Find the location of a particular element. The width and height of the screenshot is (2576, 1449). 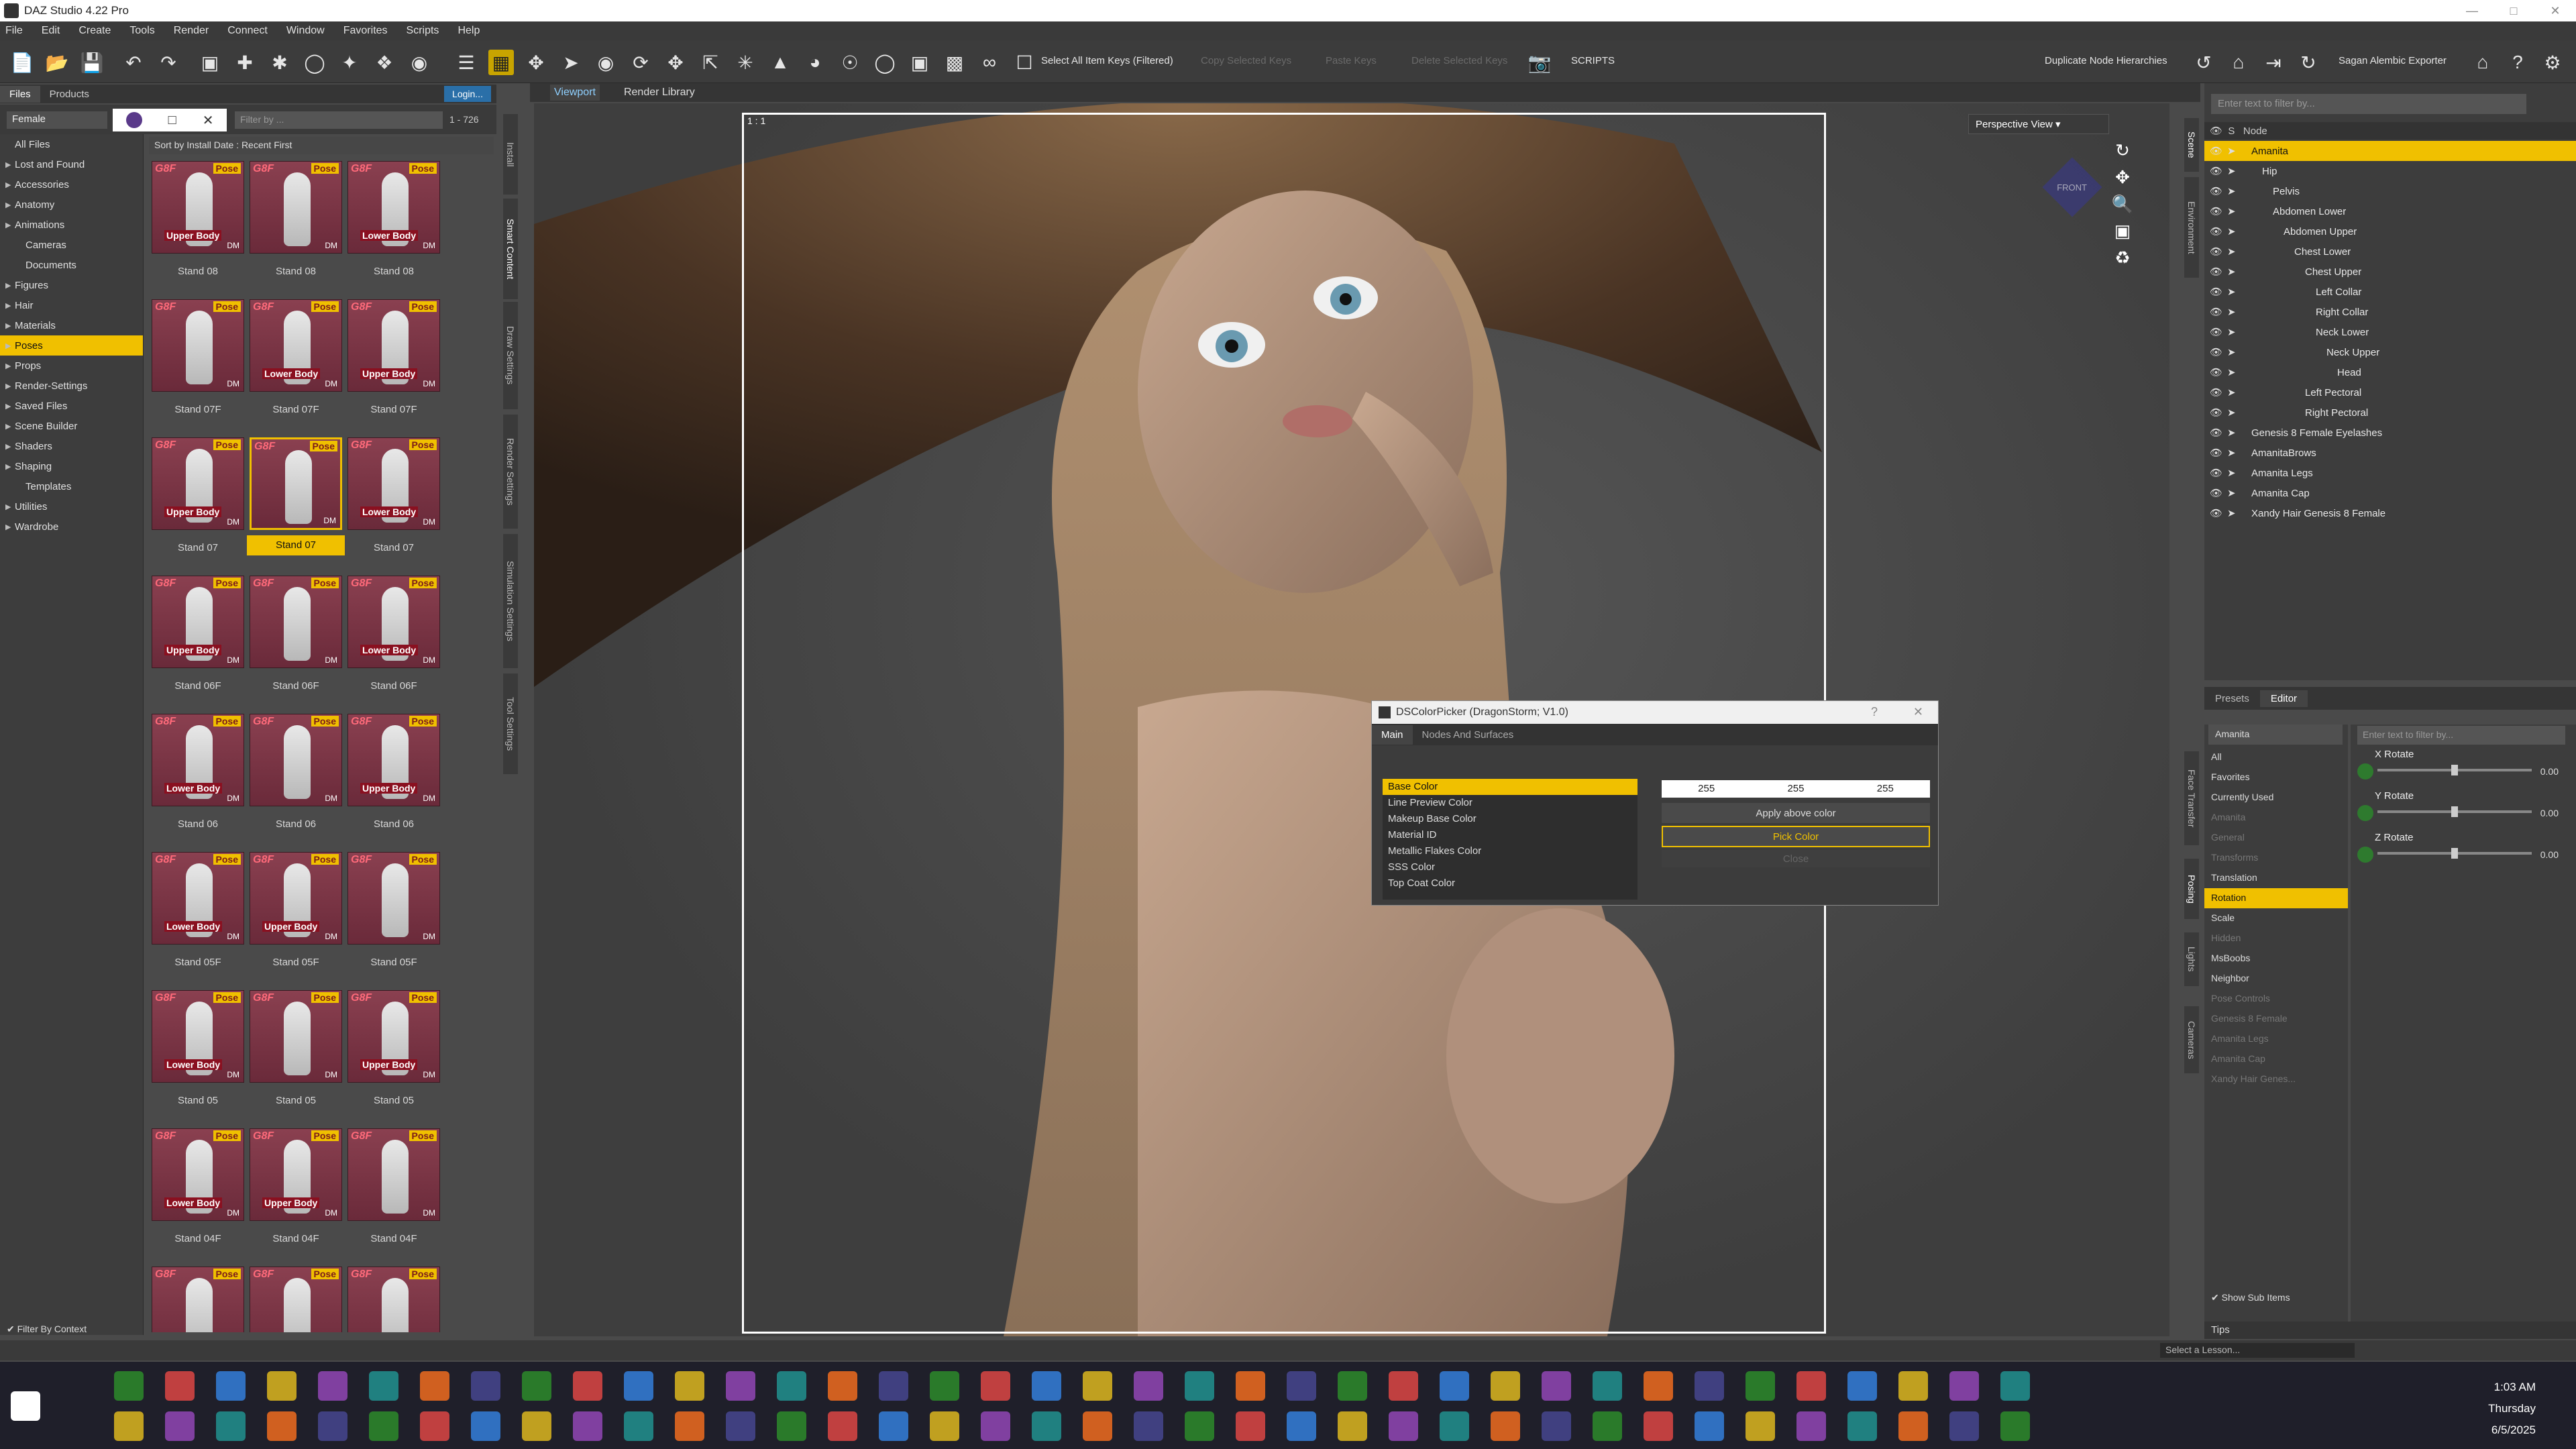

home-icon: ⌂ is located at coordinates (2238, 62).